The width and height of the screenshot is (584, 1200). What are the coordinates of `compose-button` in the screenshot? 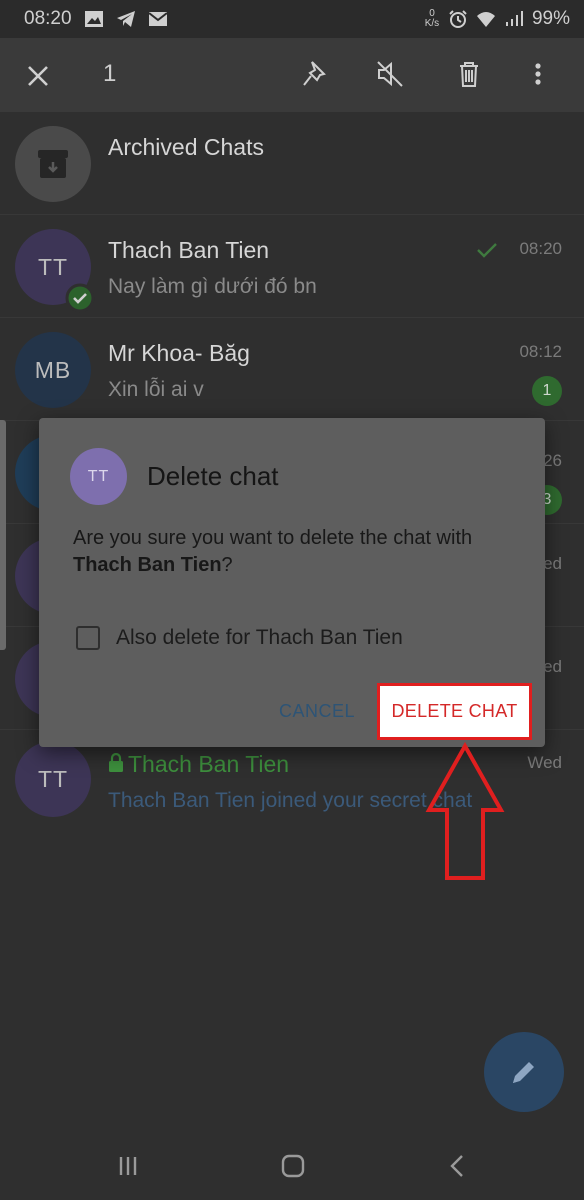 It's located at (524, 1072).